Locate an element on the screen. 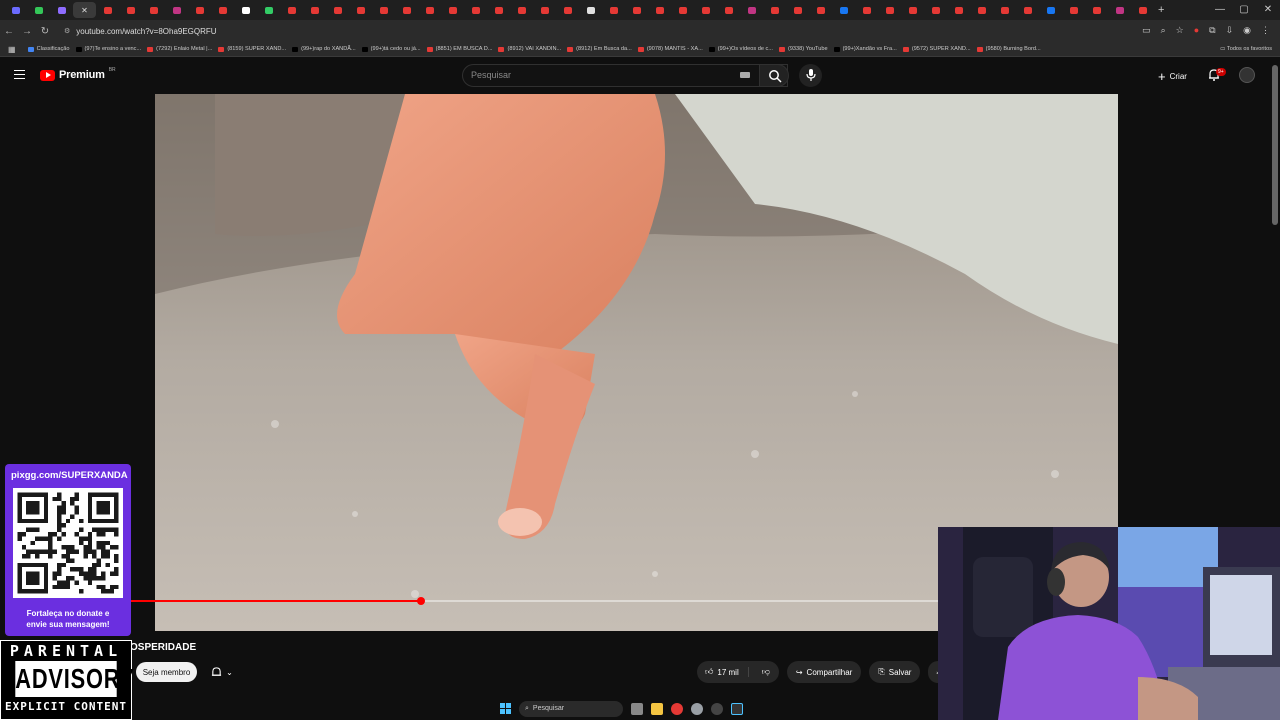  obs-icon is located at coordinates (737, 708).